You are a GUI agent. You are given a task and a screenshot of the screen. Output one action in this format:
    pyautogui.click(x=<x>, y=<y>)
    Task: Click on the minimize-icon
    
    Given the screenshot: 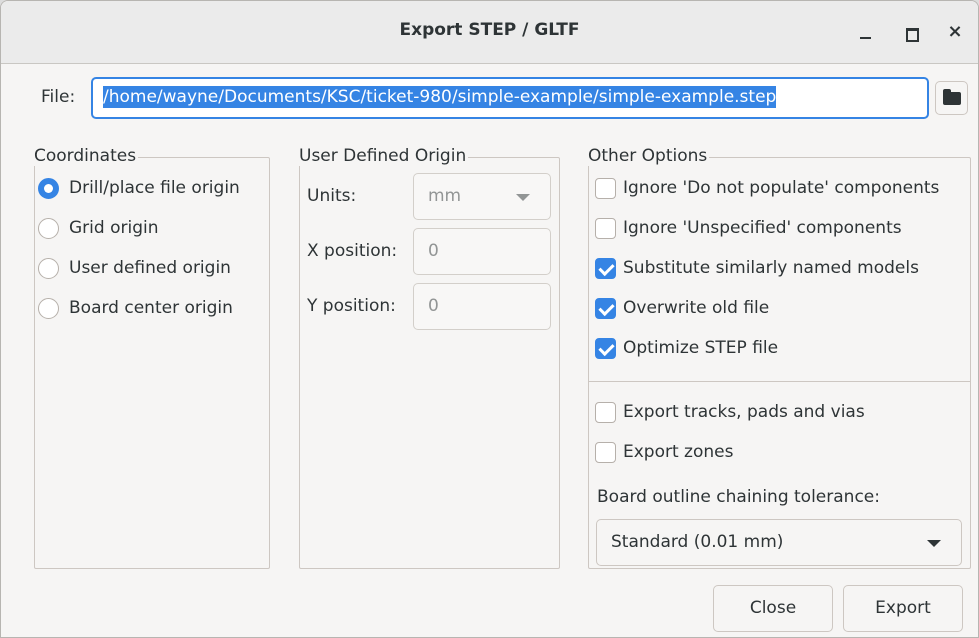 What is the action you would take?
    pyautogui.click(x=866, y=33)
    